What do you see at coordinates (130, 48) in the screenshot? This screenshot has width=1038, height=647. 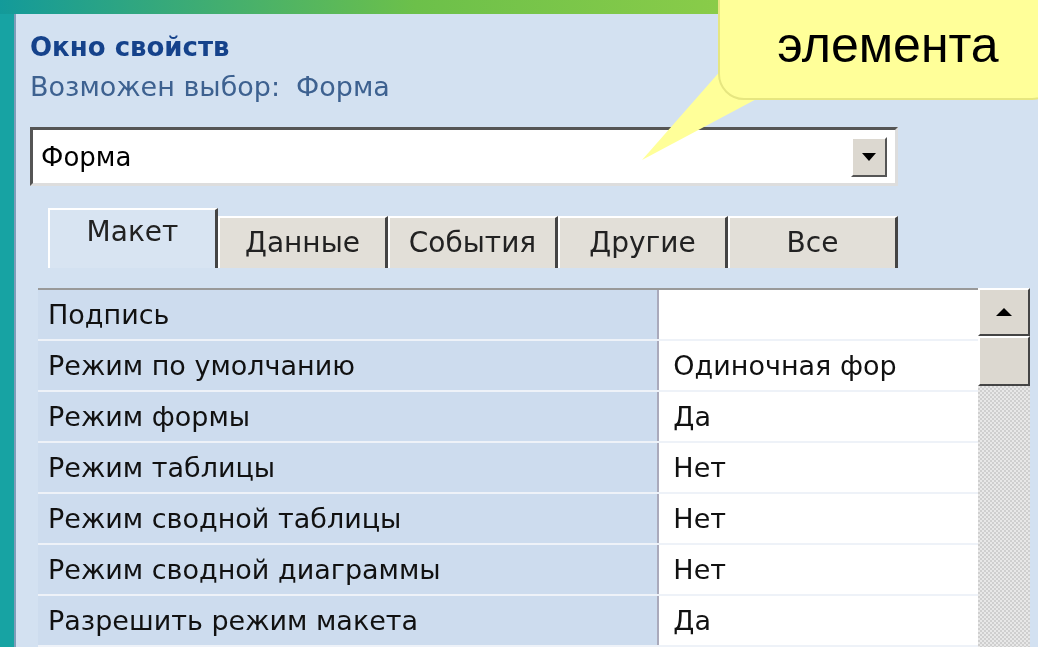 I see `panel-title: Окно свойств` at bounding box center [130, 48].